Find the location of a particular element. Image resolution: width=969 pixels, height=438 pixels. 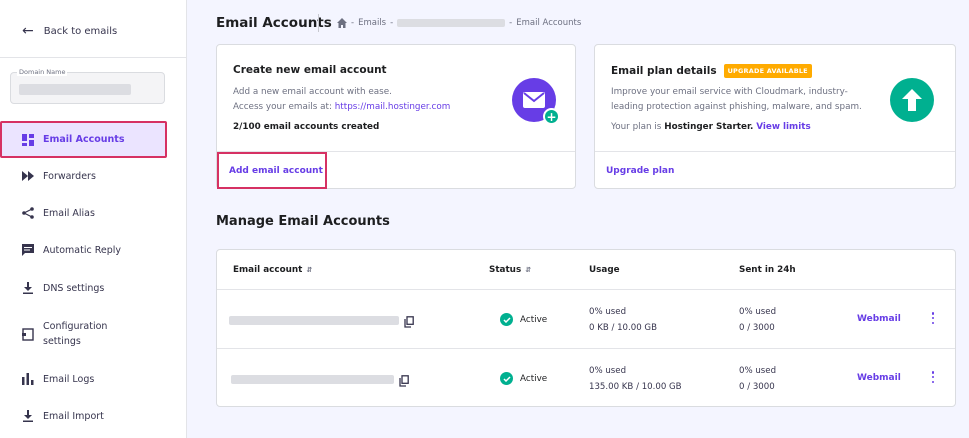

sidebar-item-configuration-settings: Configuration settings is located at coordinates (72, 334).